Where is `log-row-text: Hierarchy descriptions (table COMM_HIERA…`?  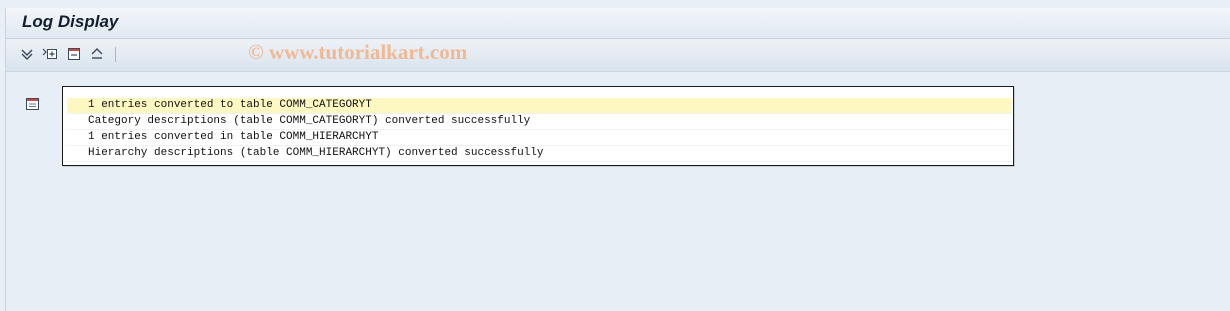
log-row-text: Hierarchy descriptions (table COMM_HIERA… is located at coordinates (316, 153).